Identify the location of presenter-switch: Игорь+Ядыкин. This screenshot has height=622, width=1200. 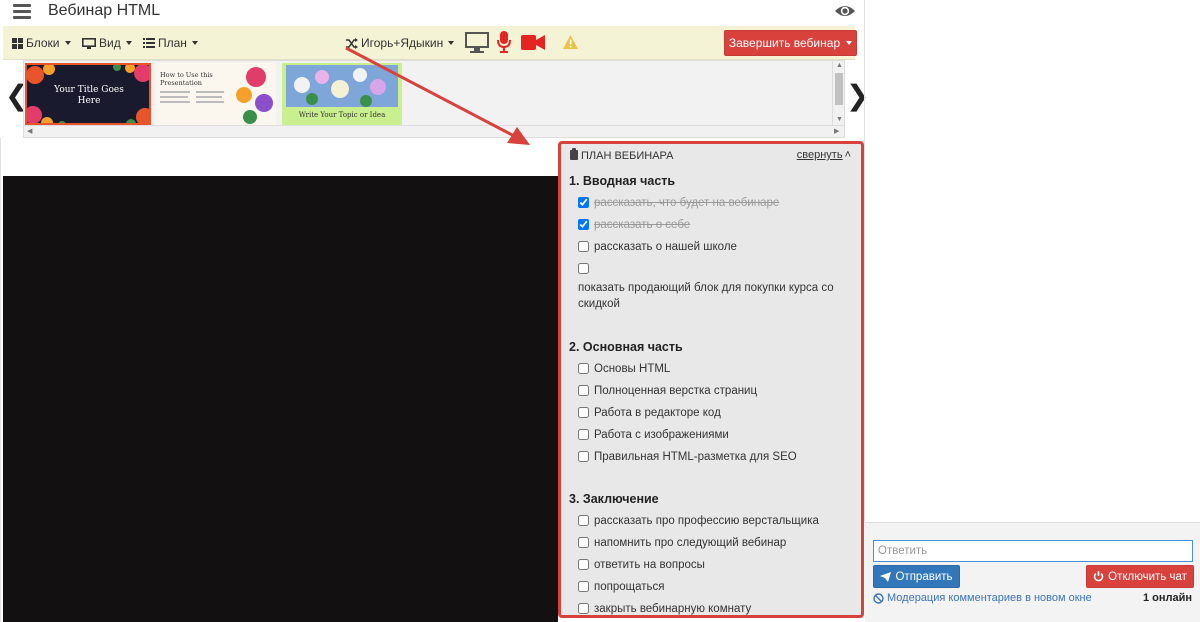
(400, 43).